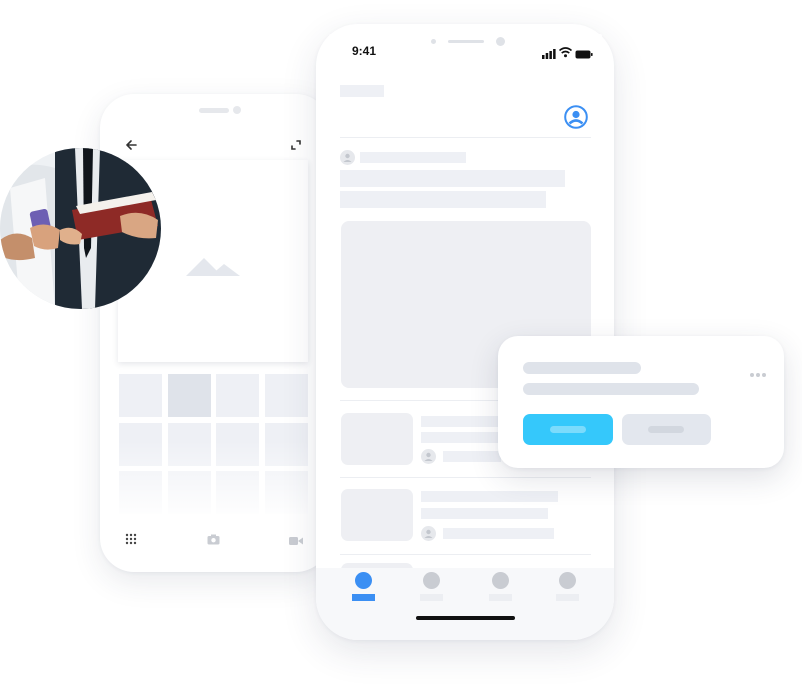  Describe the element at coordinates (549, 52) in the screenshot. I see `signal-icon` at that location.